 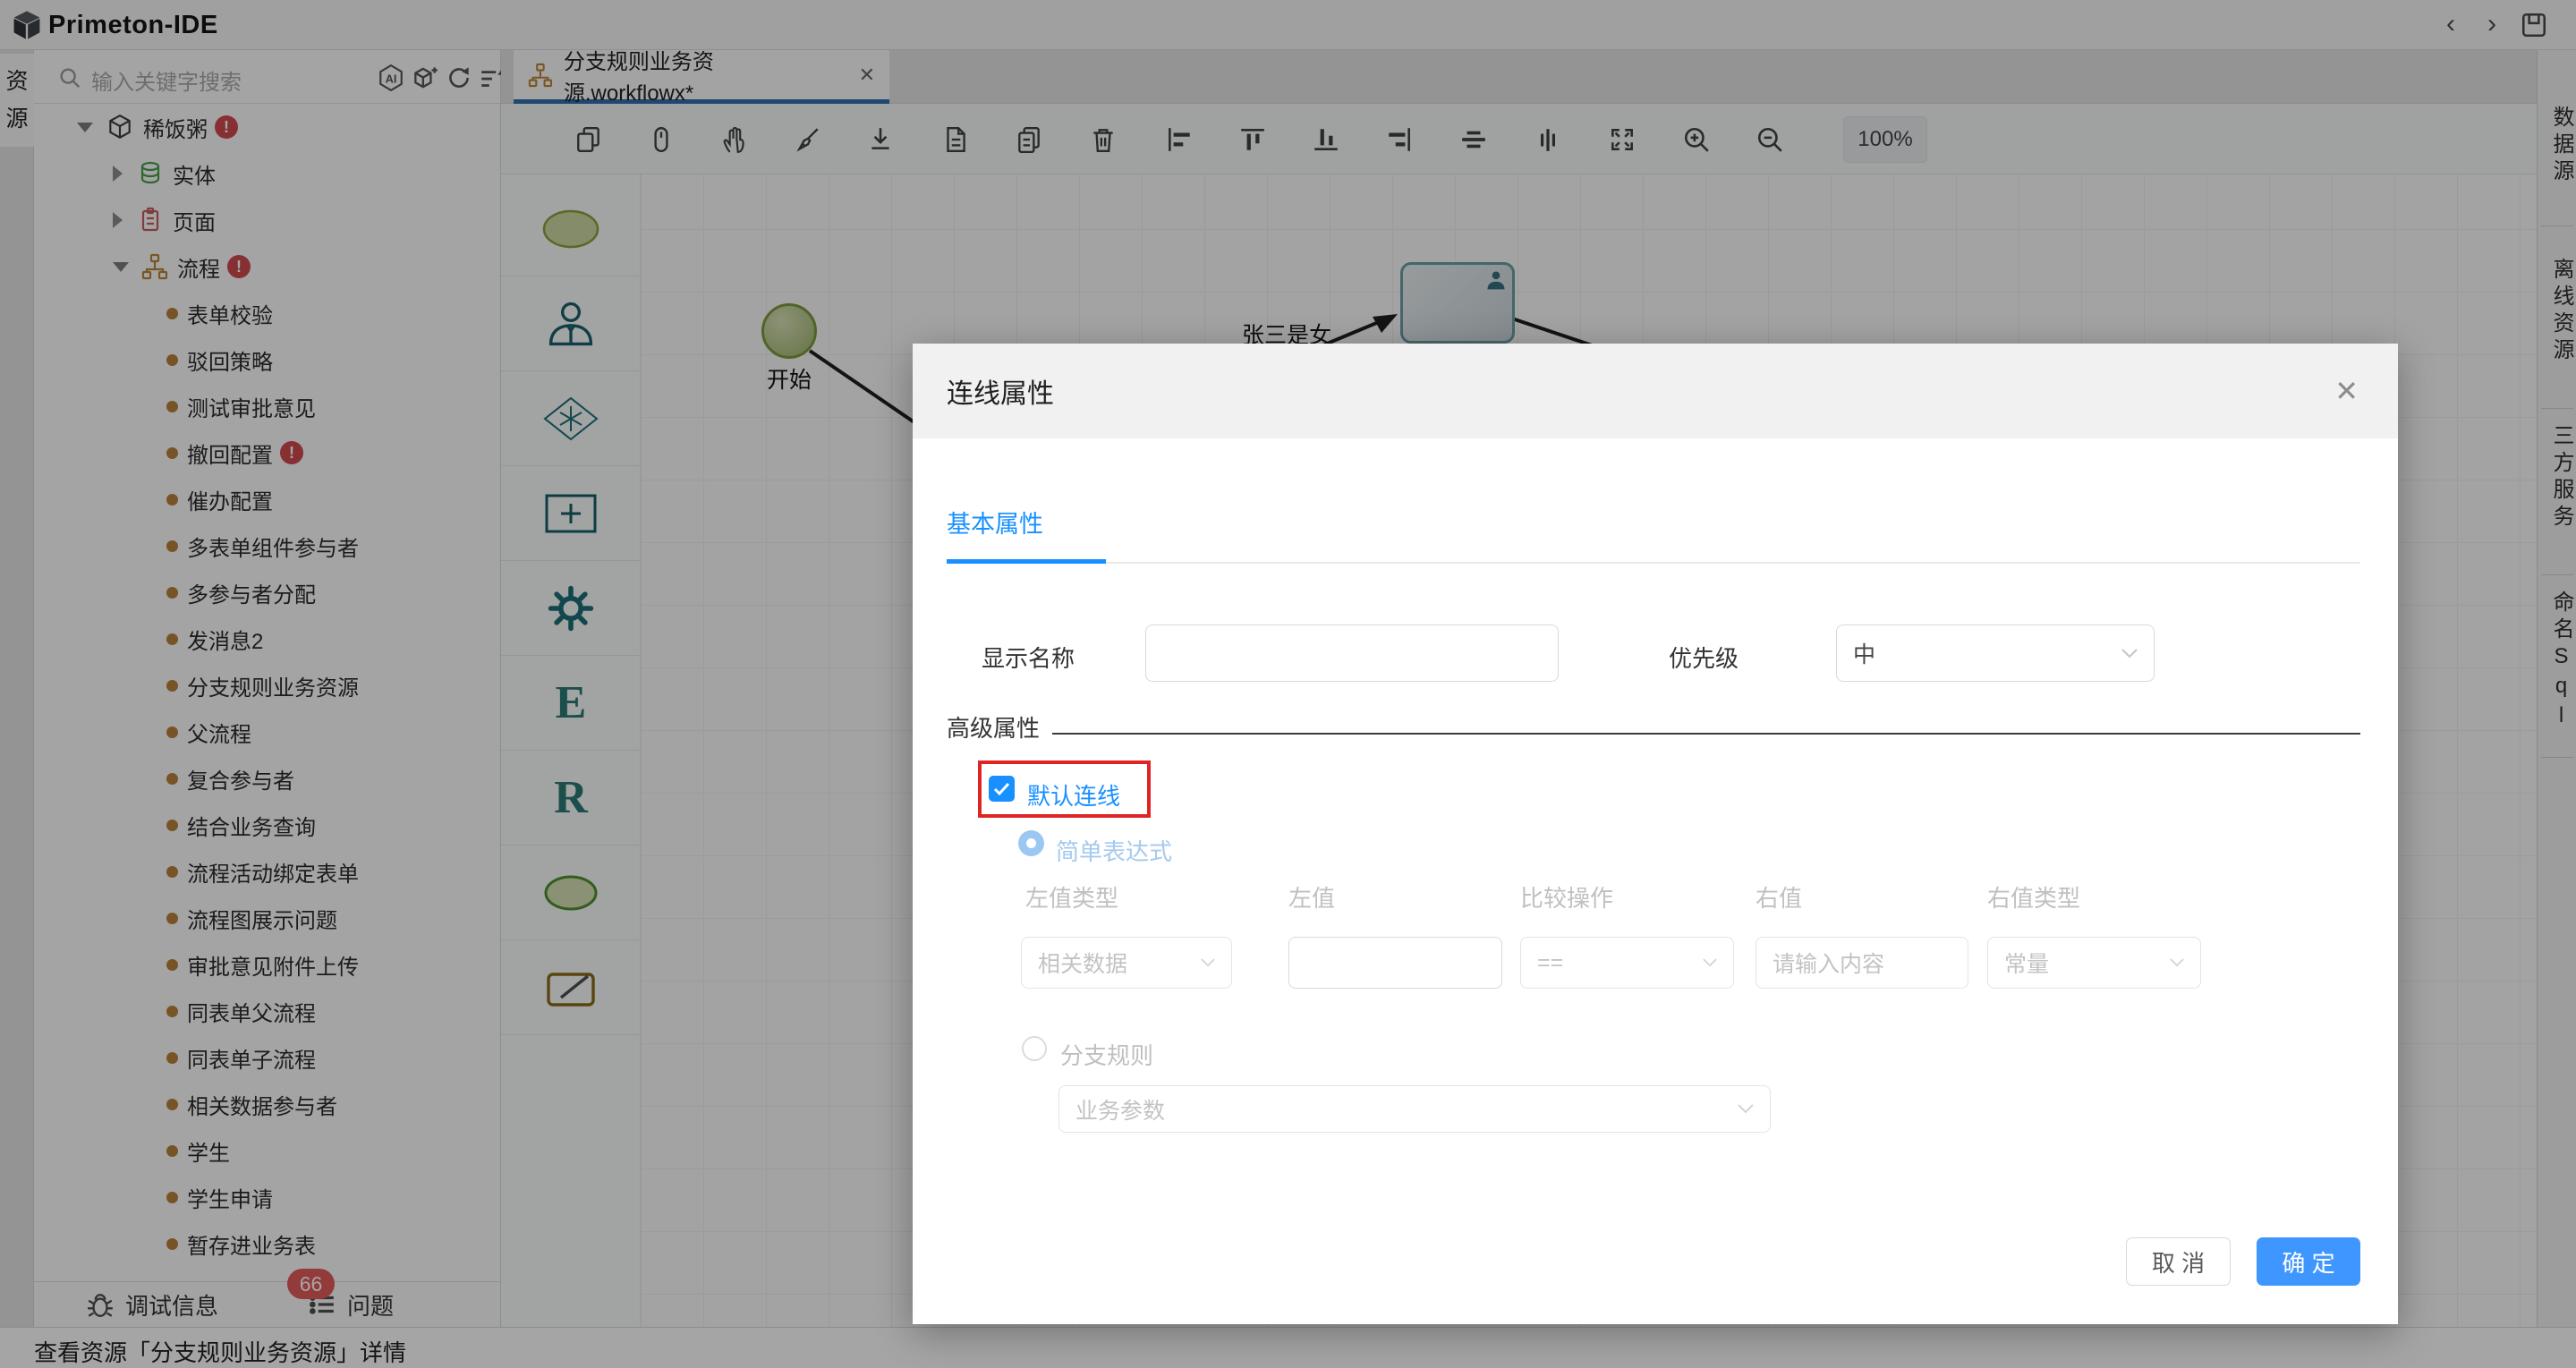 What do you see at coordinates (995, 522) in the screenshot?
I see `tab-basic-properties: 基本属性` at bounding box center [995, 522].